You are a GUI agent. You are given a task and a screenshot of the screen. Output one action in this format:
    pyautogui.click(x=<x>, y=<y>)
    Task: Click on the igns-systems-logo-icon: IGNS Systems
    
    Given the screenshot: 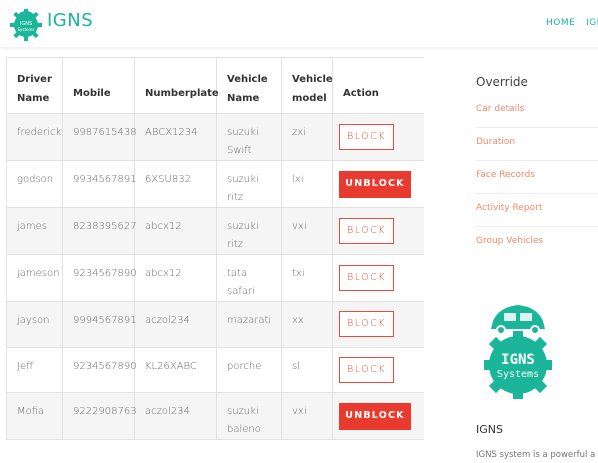 What is the action you would take?
    pyautogui.click(x=518, y=352)
    